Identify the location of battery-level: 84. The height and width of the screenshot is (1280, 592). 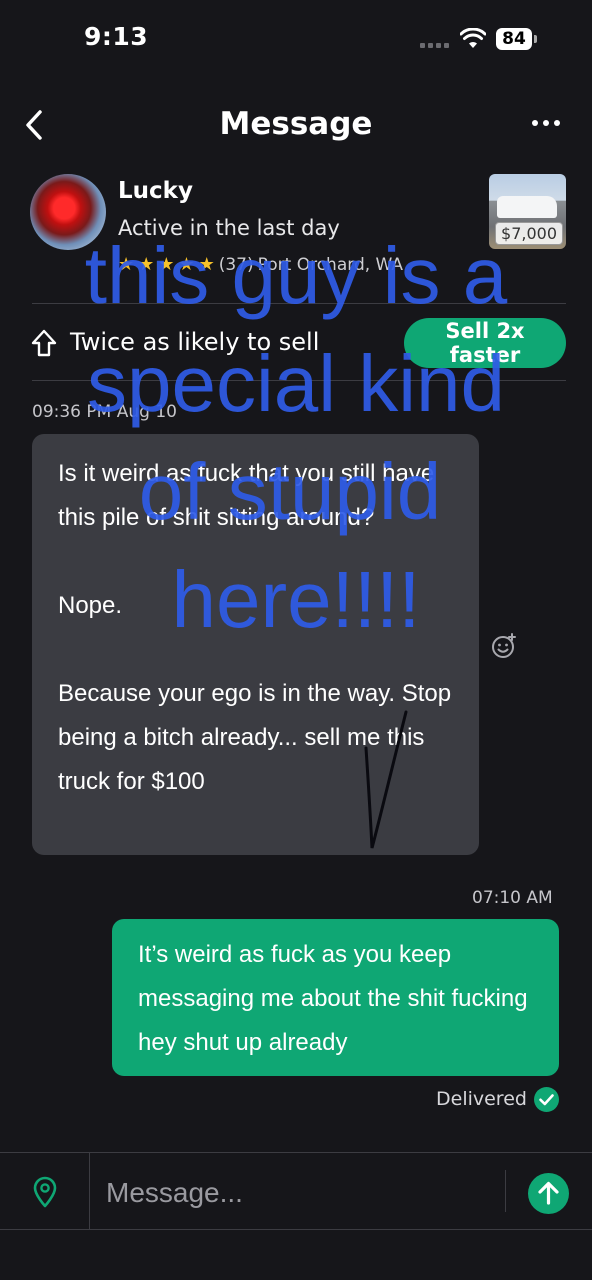
(514, 39).